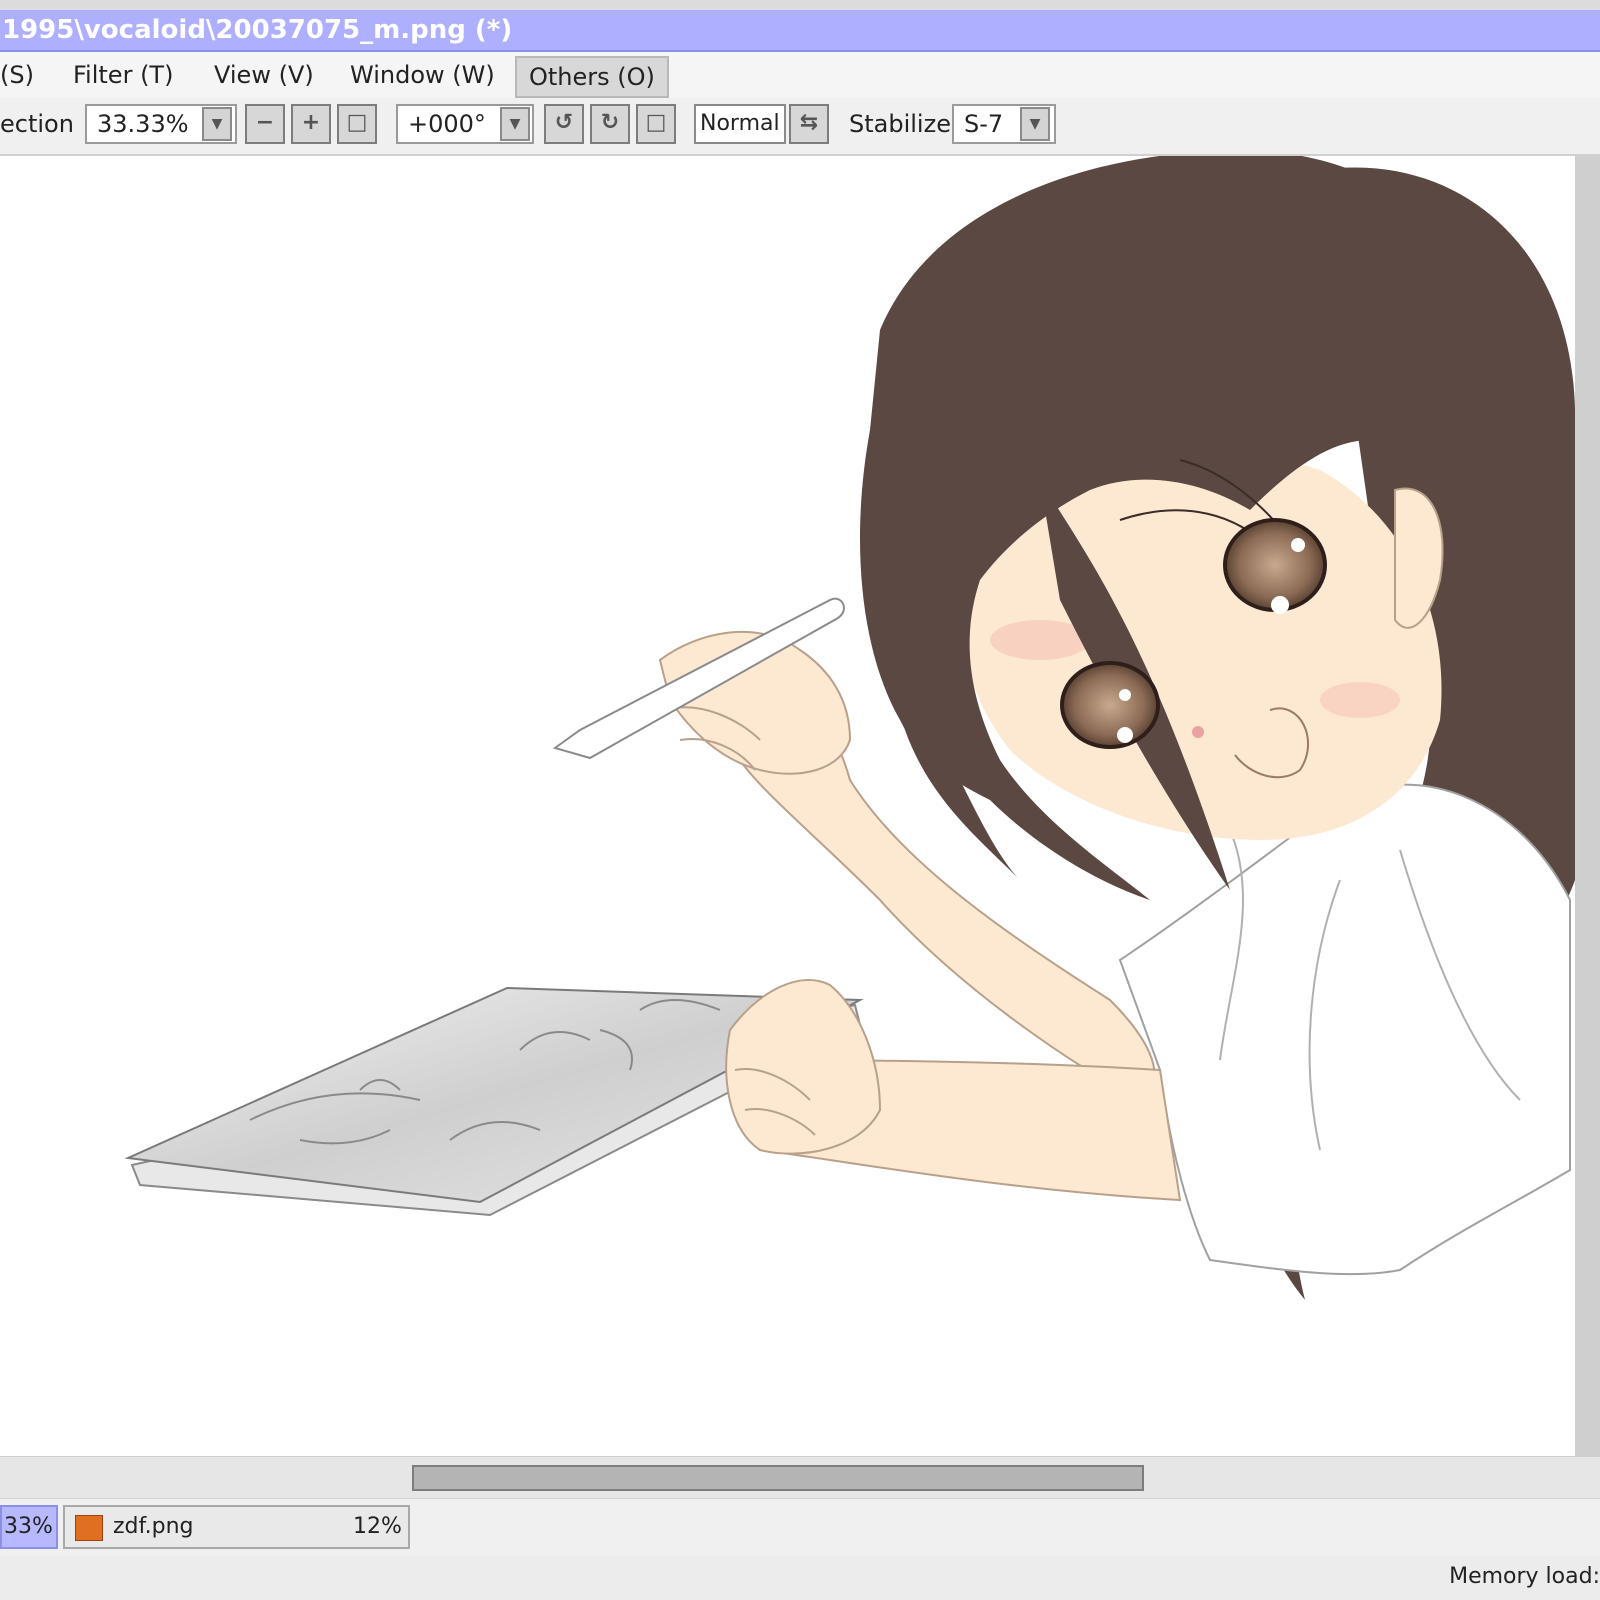 Image resolution: width=1600 pixels, height=1600 pixels. Describe the element at coordinates (1587, 806) in the screenshot. I see `vertical-scrollbar` at that location.